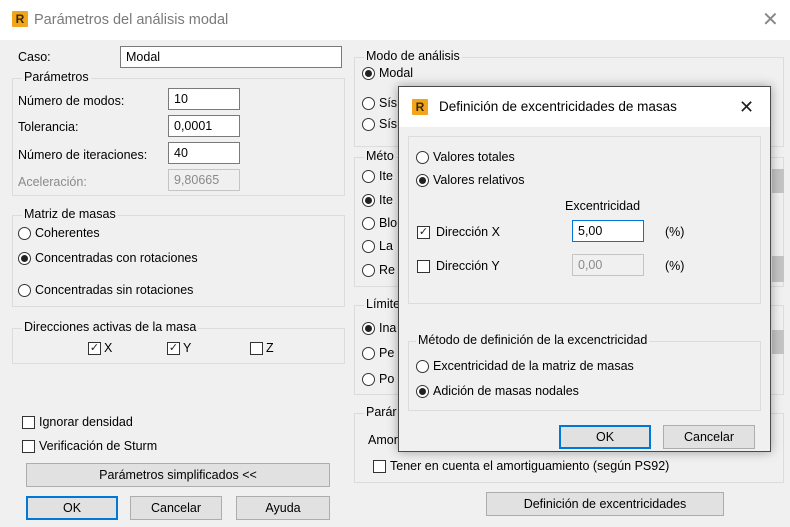  What do you see at coordinates (116, 258) in the screenshot?
I see `concentradas-con-rotaciones-label: Concentradas con rotaciones` at bounding box center [116, 258].